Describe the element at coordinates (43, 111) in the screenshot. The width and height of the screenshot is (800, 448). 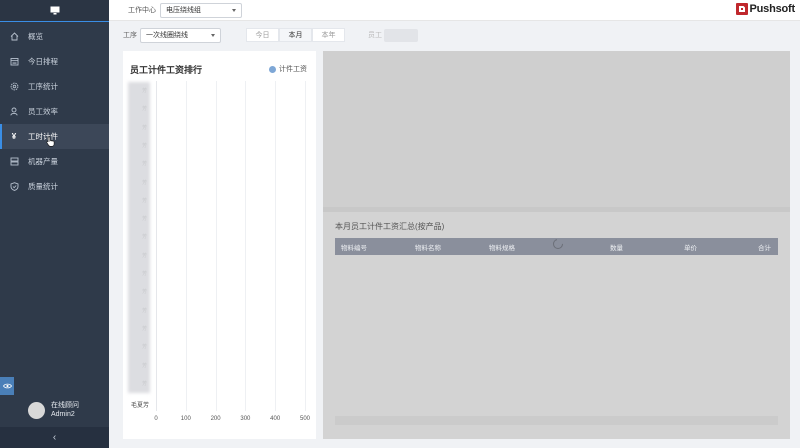
I see `sidebar-item-label: 员工效率` at that location.